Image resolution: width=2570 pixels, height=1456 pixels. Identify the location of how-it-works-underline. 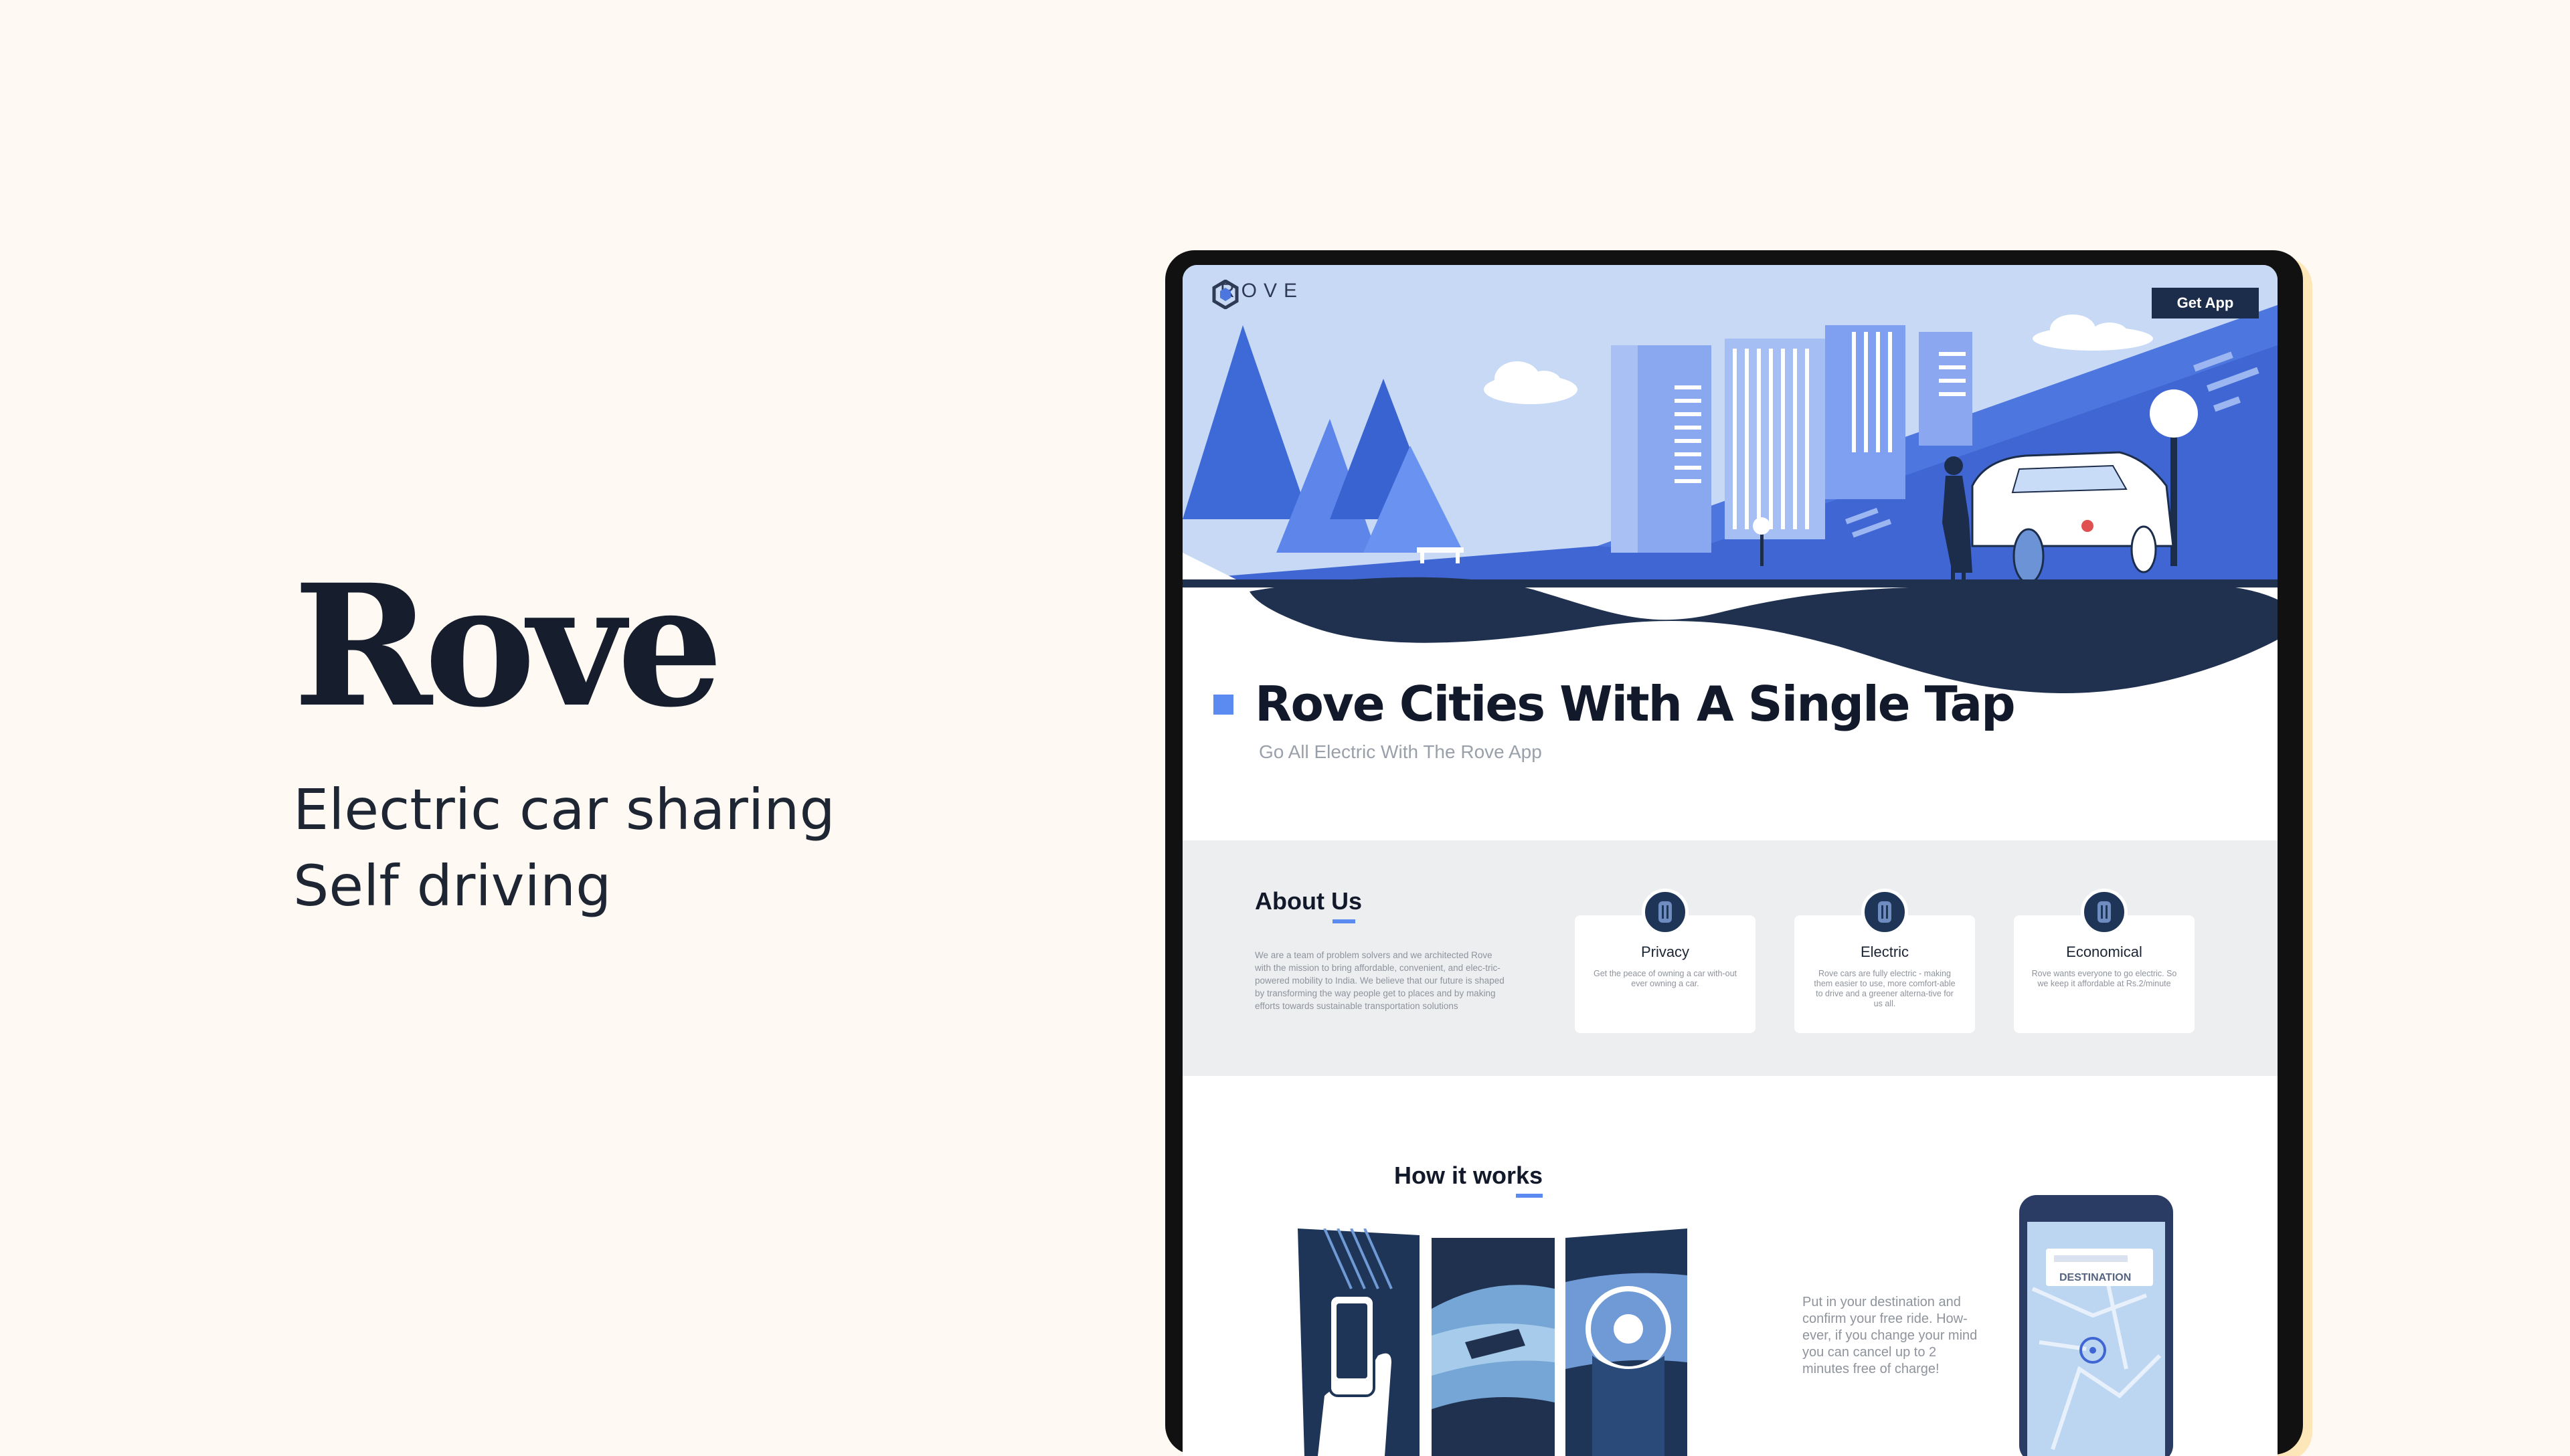
(1529, 1196).